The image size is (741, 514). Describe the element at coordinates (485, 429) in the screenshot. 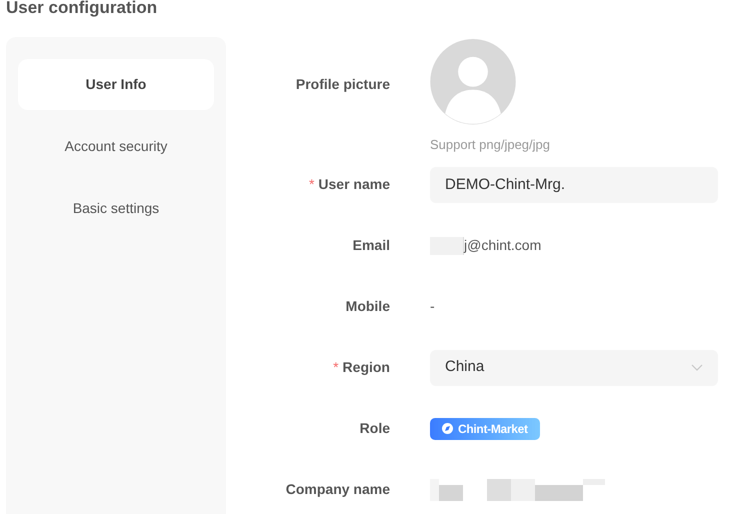

I see `role-tag: Chint-Market` at that location.